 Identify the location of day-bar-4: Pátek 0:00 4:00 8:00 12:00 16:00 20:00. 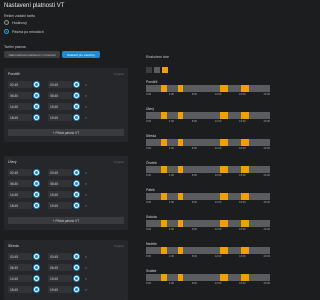
(208, 196).